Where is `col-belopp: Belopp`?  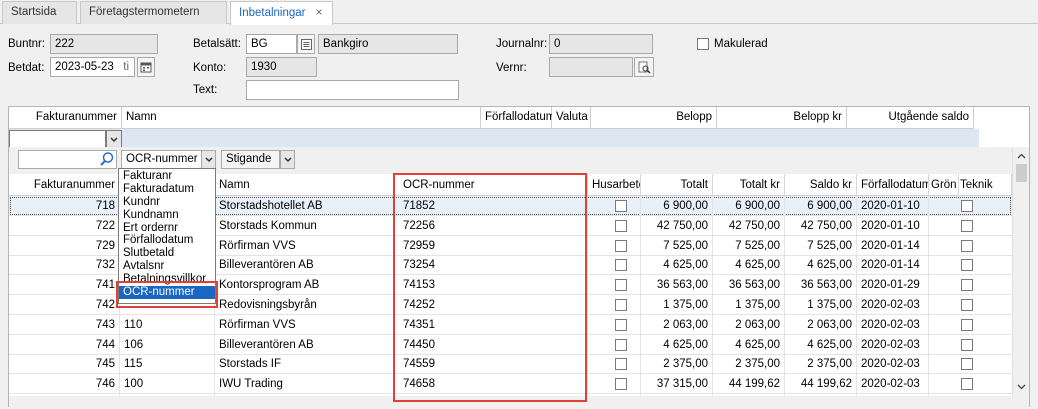
col-belopp: Belopp is located at coordinates (654, 118).